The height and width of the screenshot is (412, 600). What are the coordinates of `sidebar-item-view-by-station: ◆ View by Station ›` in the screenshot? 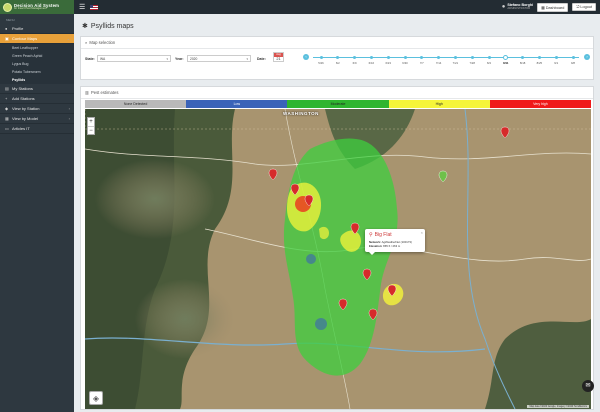 It's located at (37, 109).